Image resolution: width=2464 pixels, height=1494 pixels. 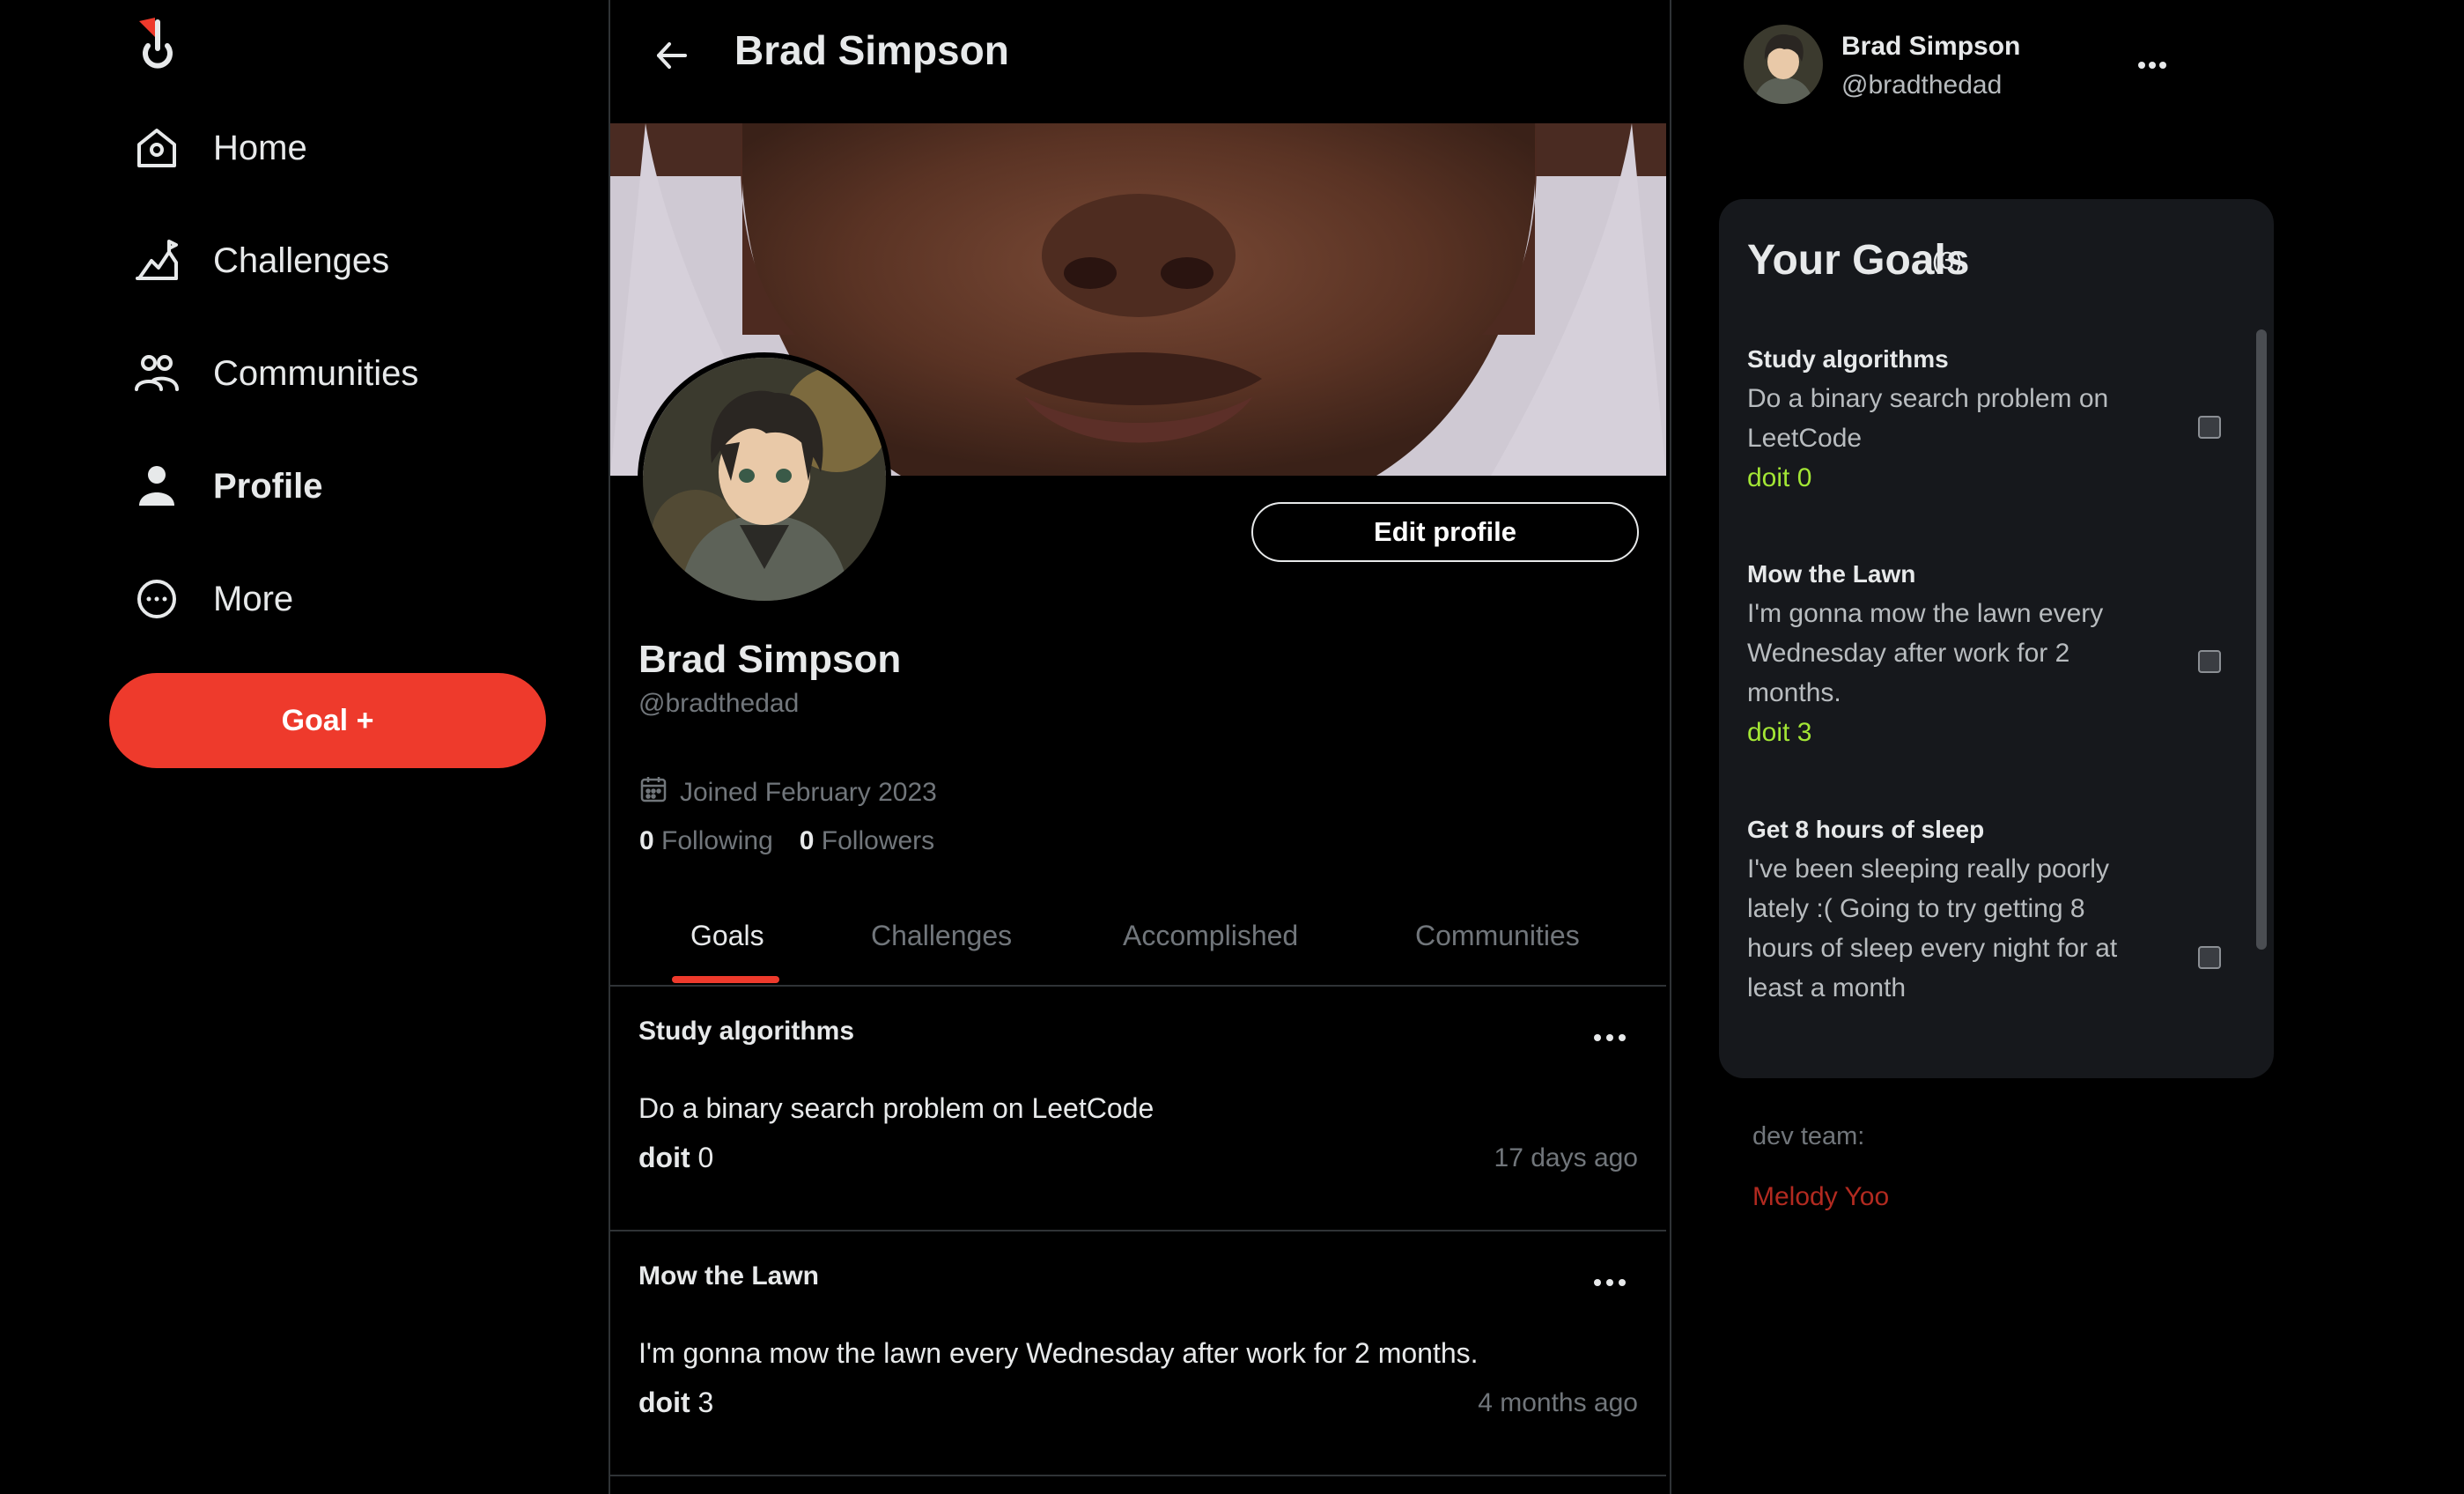 I want to click on challenges-icon, so click(x=156, y=260).